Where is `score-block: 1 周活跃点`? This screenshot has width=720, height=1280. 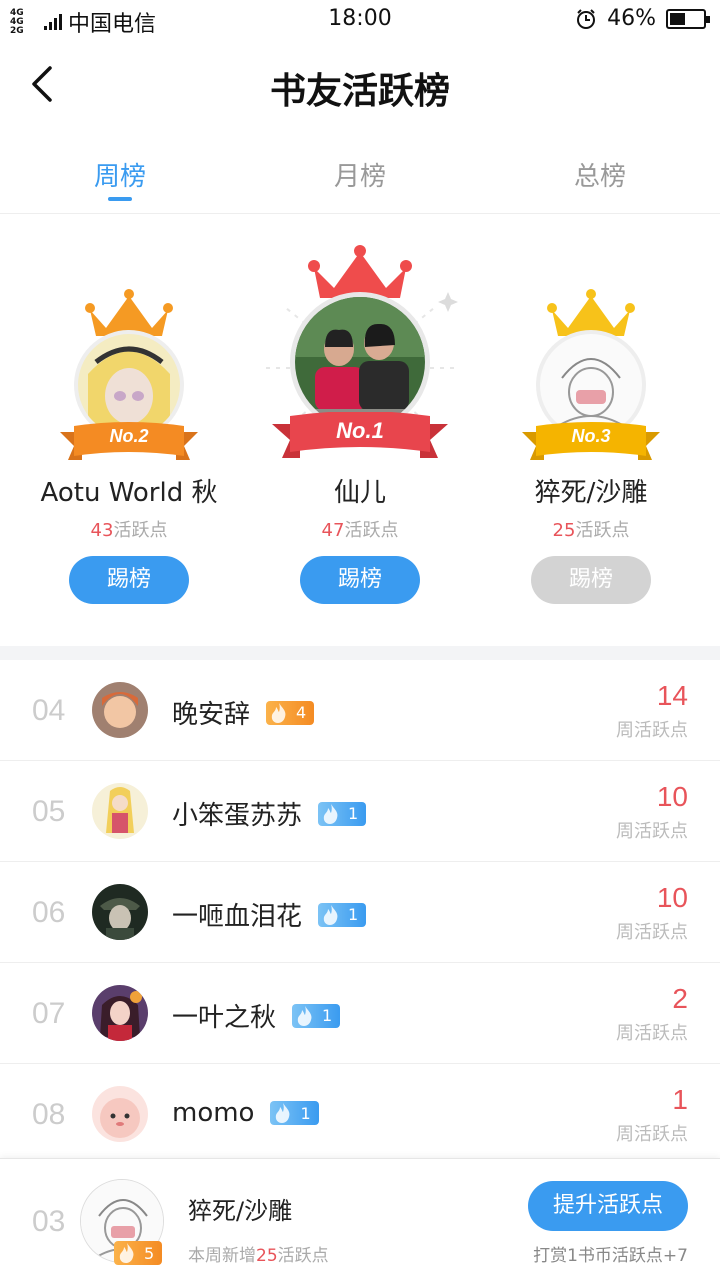 score-block: 1 周活跃点 is located at coordinates (652, 1115).